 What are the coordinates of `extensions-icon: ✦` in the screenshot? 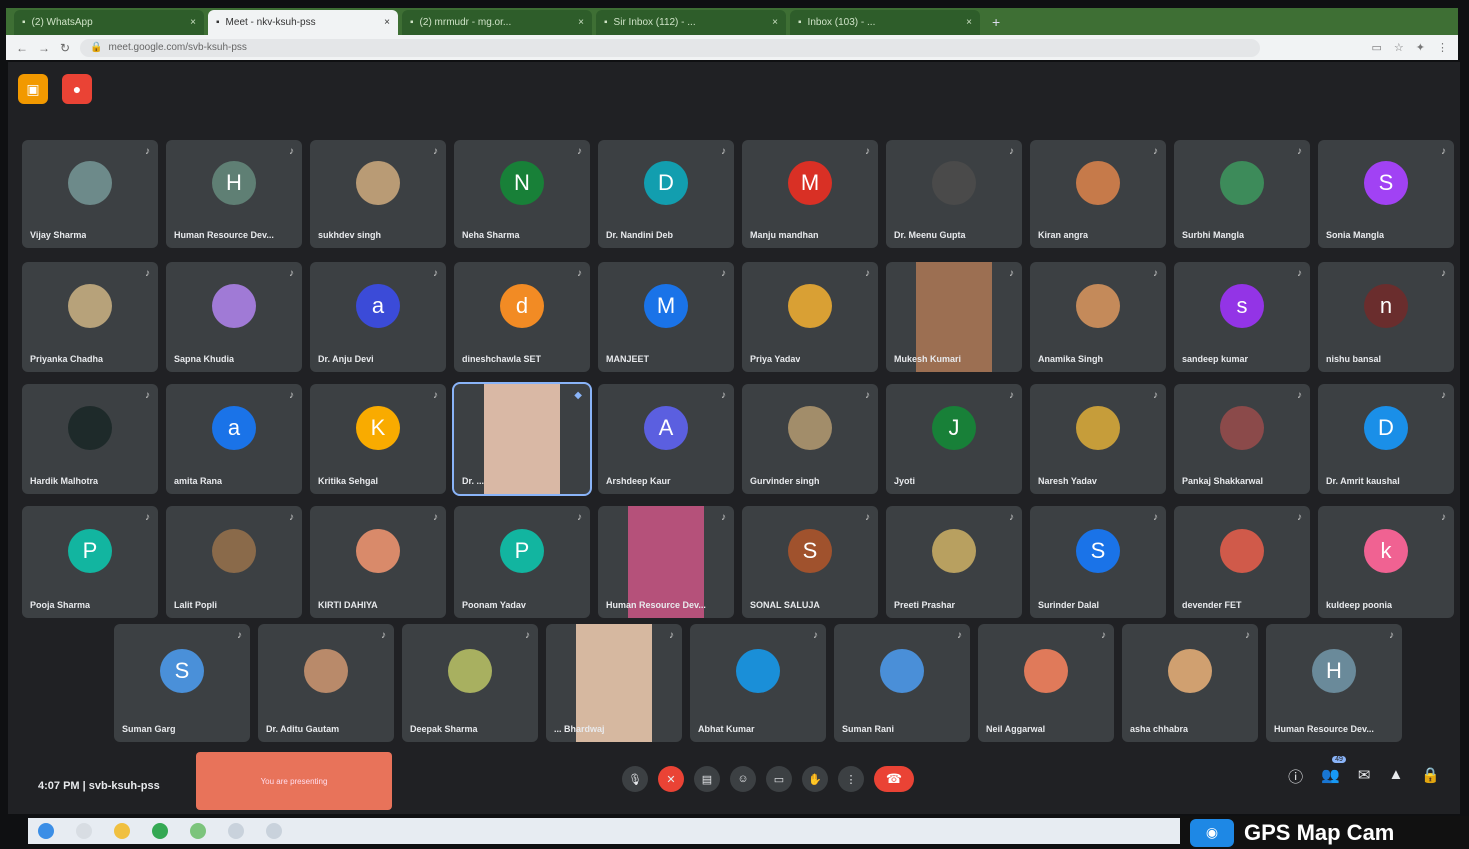 It's located at (1420, 47).